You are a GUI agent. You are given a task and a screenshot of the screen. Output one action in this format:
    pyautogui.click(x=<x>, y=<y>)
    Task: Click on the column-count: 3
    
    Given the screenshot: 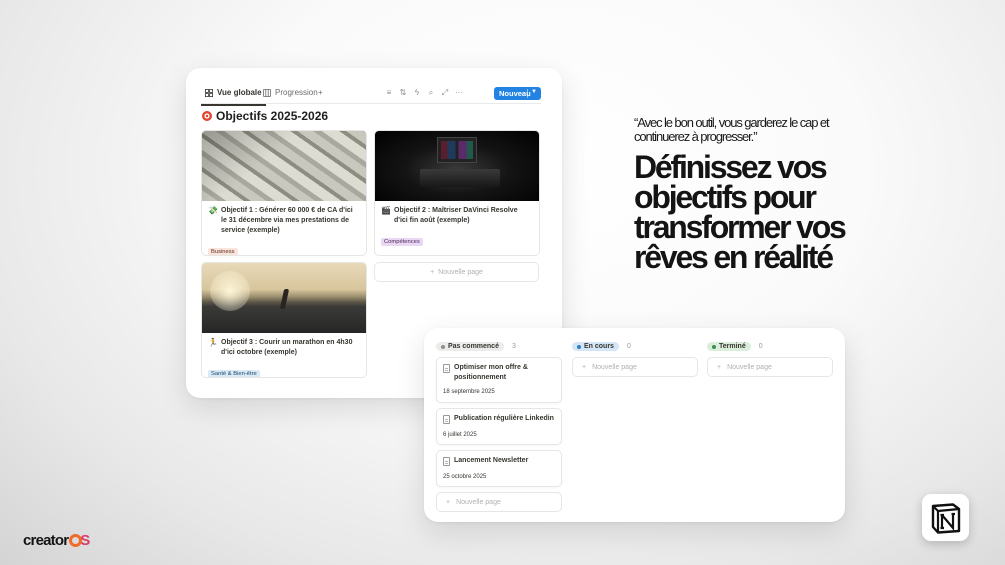 What is the action you would take?
    pyautogui.click(x=513, y=346)
    